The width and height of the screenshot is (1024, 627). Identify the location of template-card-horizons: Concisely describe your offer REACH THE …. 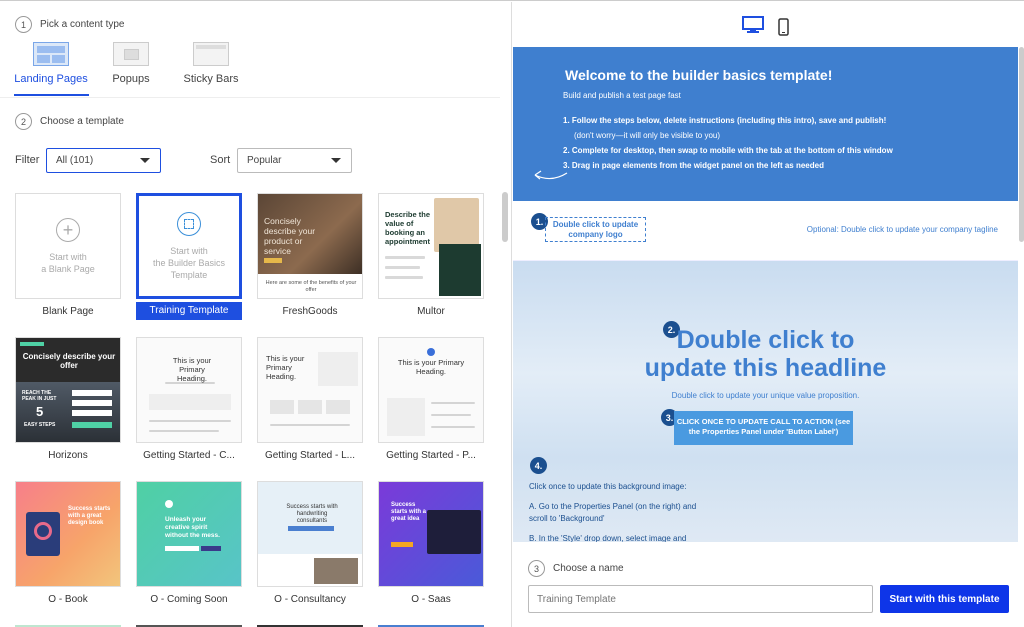
(68, 400).